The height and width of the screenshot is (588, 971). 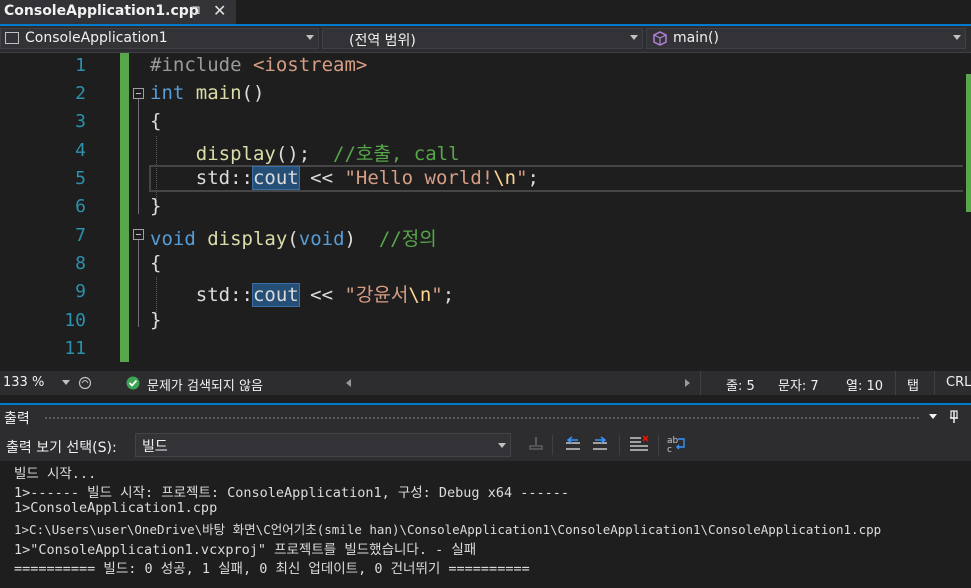 I want to click on line-number: 7, so click(x=80, y=235).